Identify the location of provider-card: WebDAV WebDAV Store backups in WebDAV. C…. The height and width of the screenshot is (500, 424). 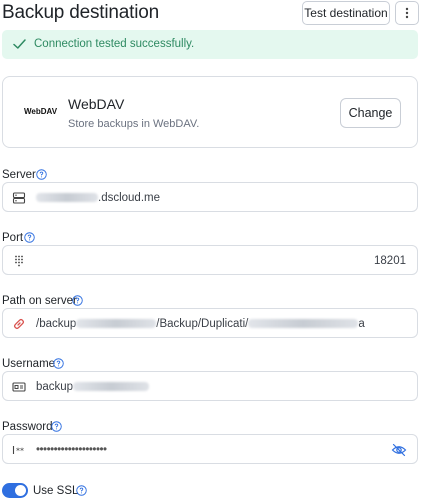
(210, 112).